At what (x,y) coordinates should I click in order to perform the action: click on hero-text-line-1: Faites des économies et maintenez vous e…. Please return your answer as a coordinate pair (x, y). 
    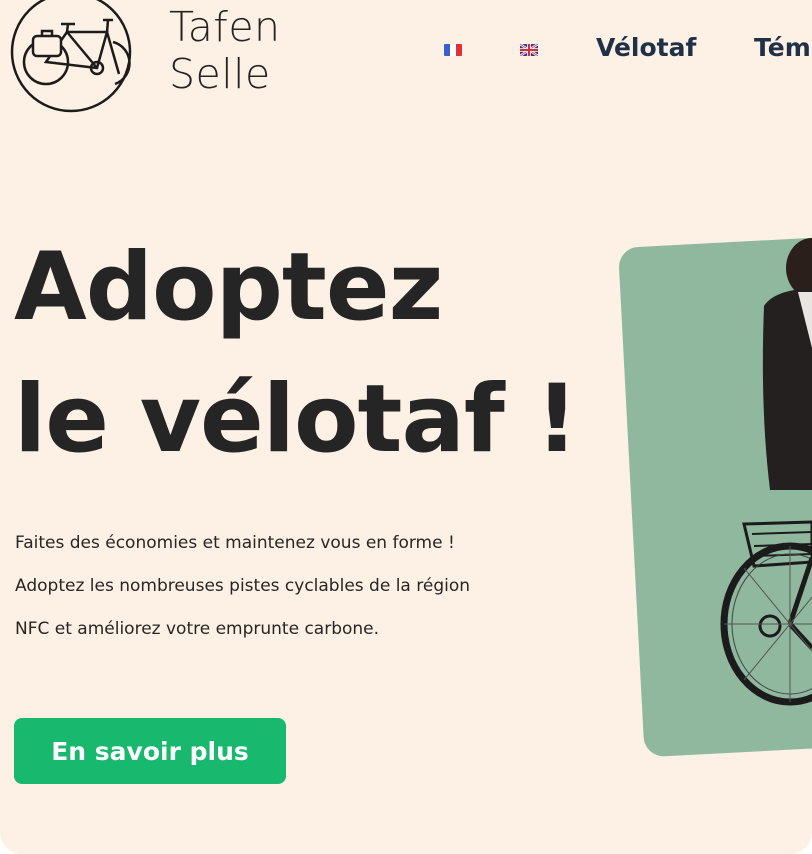
    Looking at the image, I should click on (235, 543).